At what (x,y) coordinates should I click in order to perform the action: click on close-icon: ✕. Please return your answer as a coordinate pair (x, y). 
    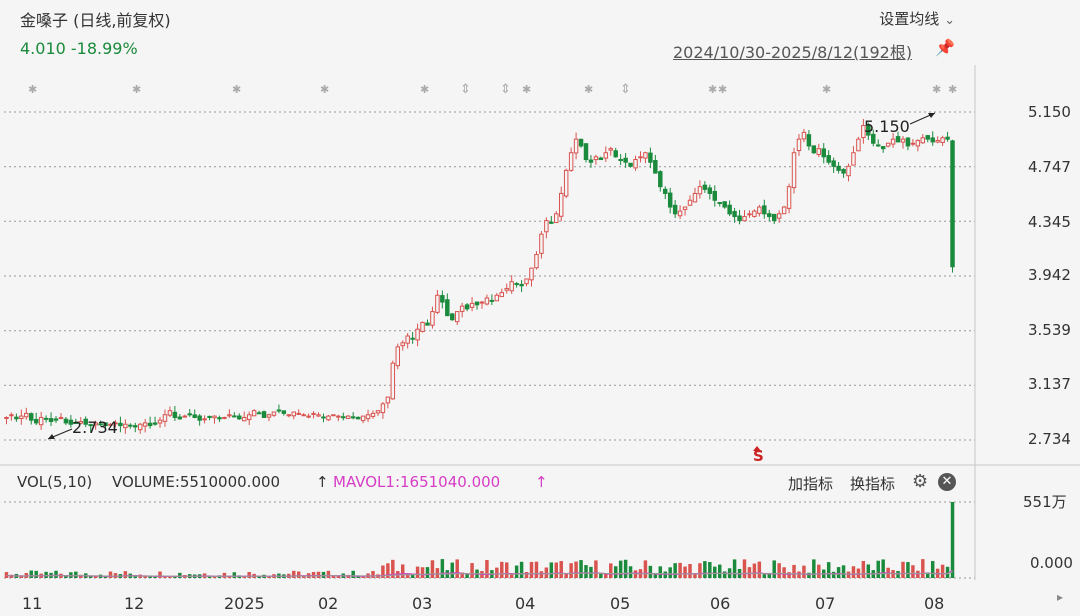
    Looking at the image, I should click on (947, 482).